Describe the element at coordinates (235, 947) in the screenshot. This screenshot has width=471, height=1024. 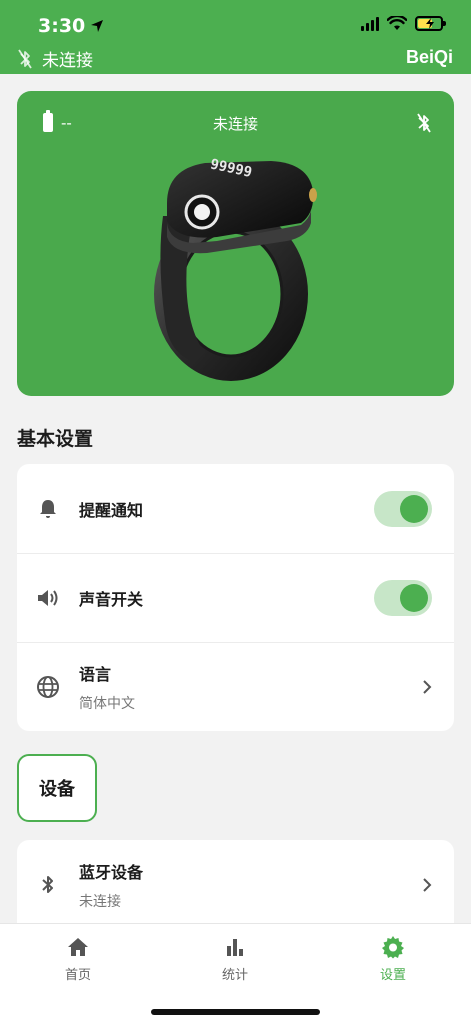
I see `chart-icon` at that location.